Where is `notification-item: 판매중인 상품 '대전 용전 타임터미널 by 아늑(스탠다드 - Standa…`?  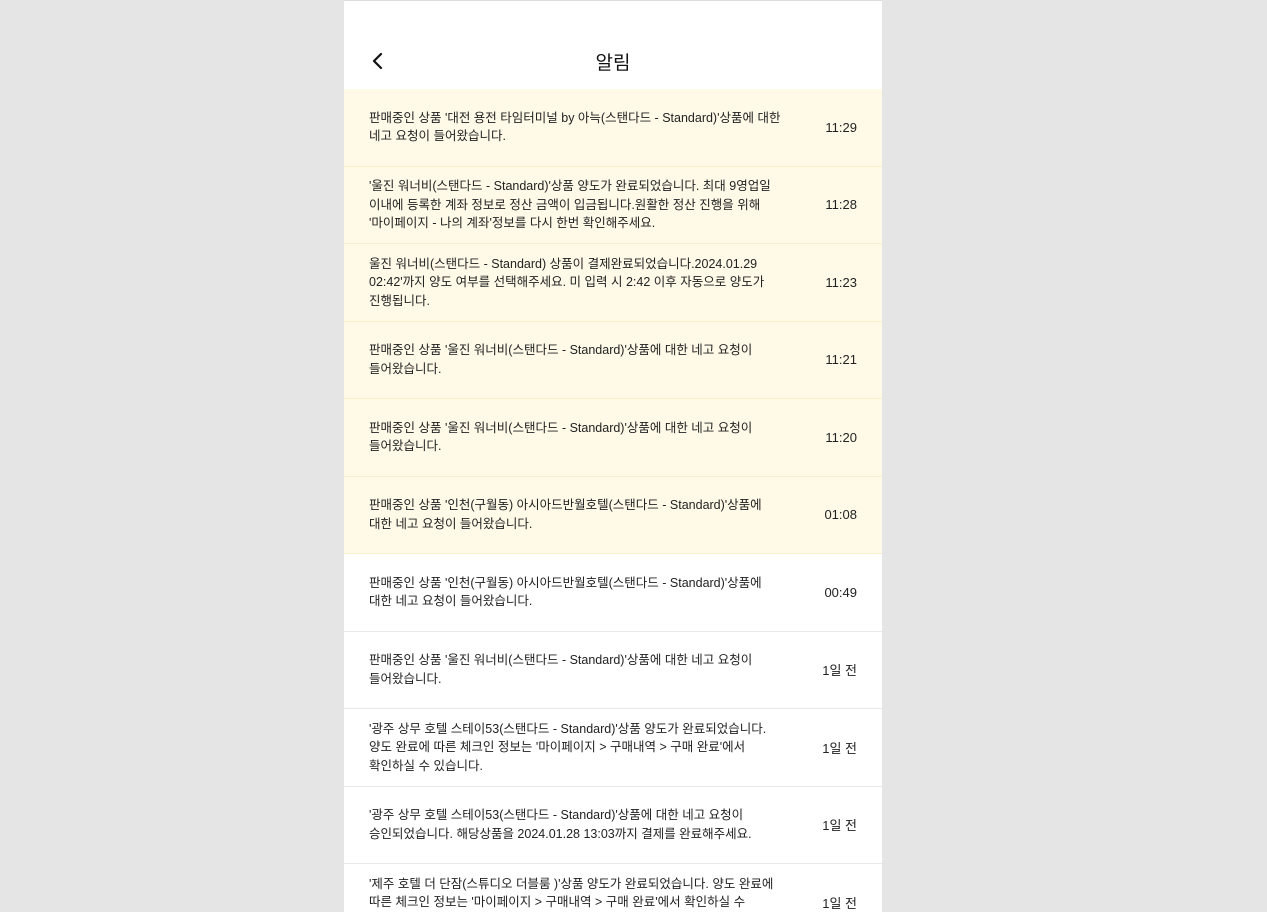 notification-item: 판매중인 상품 '대전 용전 타임터미널 by 아늑(스탠다드 - Standa… is located at coordinates (613, 128).